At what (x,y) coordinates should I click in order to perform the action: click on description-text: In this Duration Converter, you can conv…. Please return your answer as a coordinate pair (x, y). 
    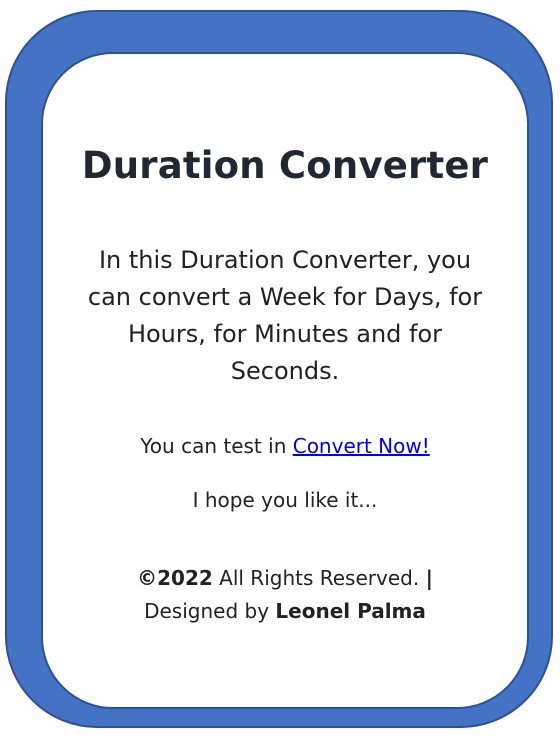
    Looking at the image, I should click on (285, 315).